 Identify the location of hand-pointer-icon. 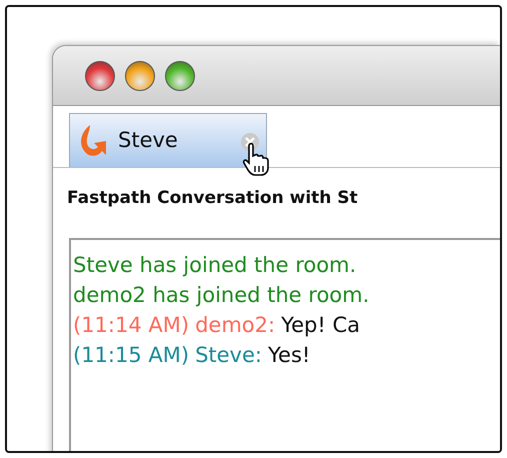
(256, 159).